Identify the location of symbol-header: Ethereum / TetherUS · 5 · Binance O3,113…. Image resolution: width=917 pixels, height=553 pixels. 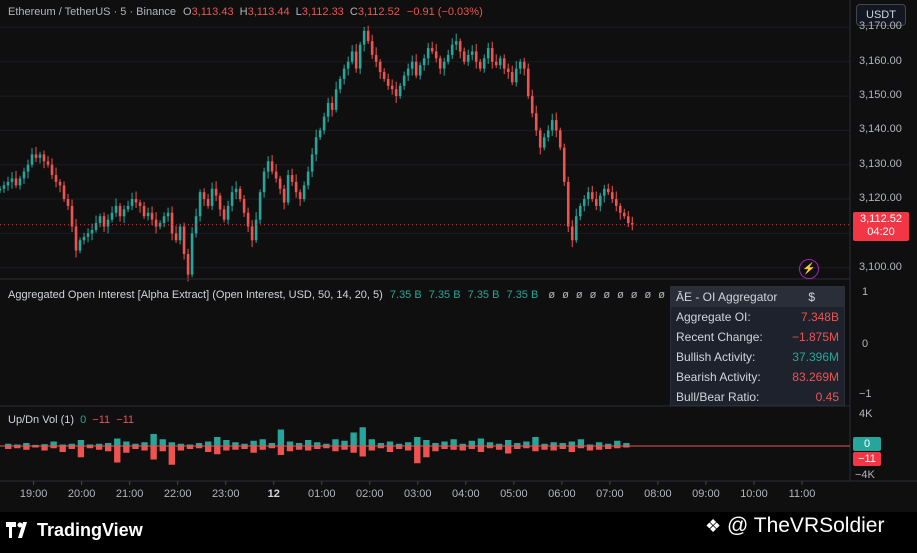
(245, 12).